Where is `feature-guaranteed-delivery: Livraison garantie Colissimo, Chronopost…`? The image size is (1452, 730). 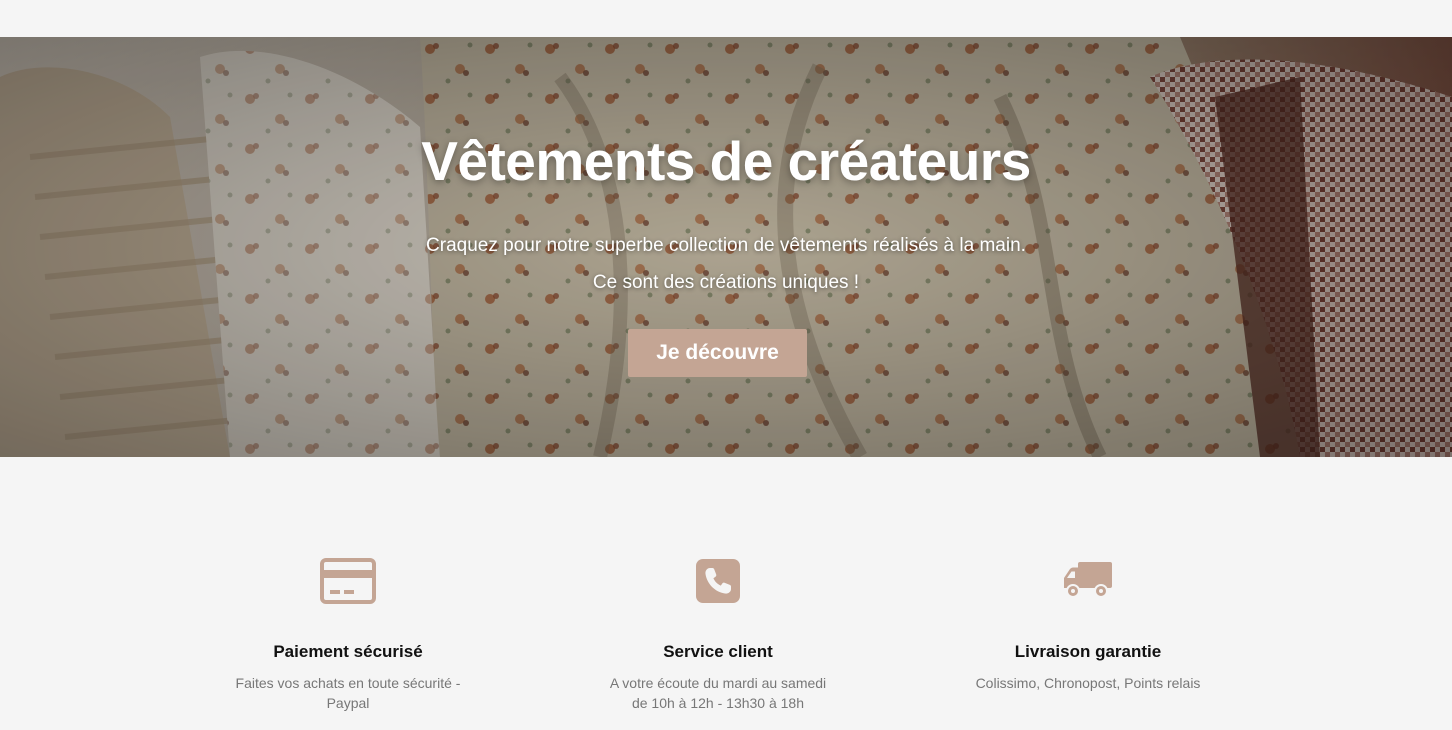
feature-guaranteed-delivery: Livraison garantie Colissimo, Chronopost… is located at coordinates (1088, 616).